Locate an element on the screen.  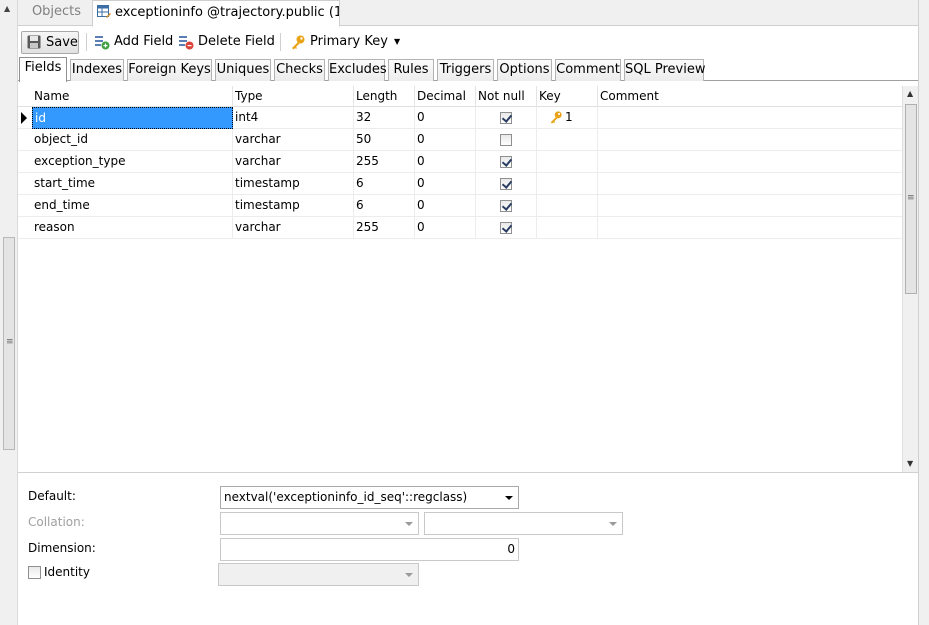
column-header-type: Type is located at coordinates (293, 96).